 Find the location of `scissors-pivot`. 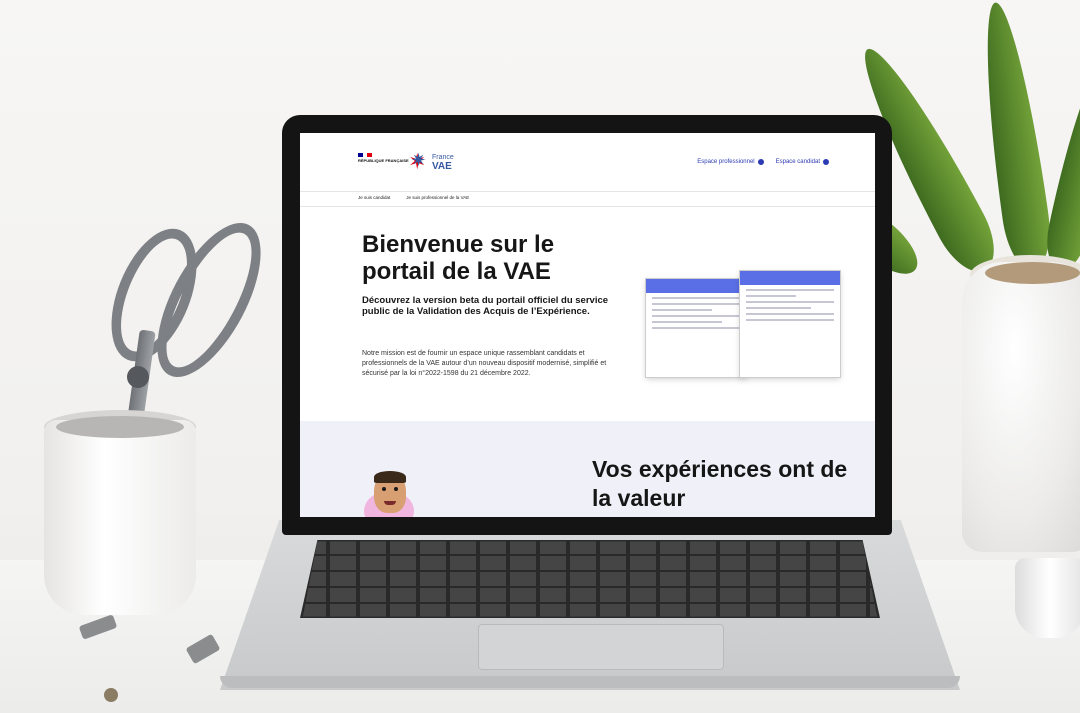

scissors-pivot is located at coordinates (138, 377).